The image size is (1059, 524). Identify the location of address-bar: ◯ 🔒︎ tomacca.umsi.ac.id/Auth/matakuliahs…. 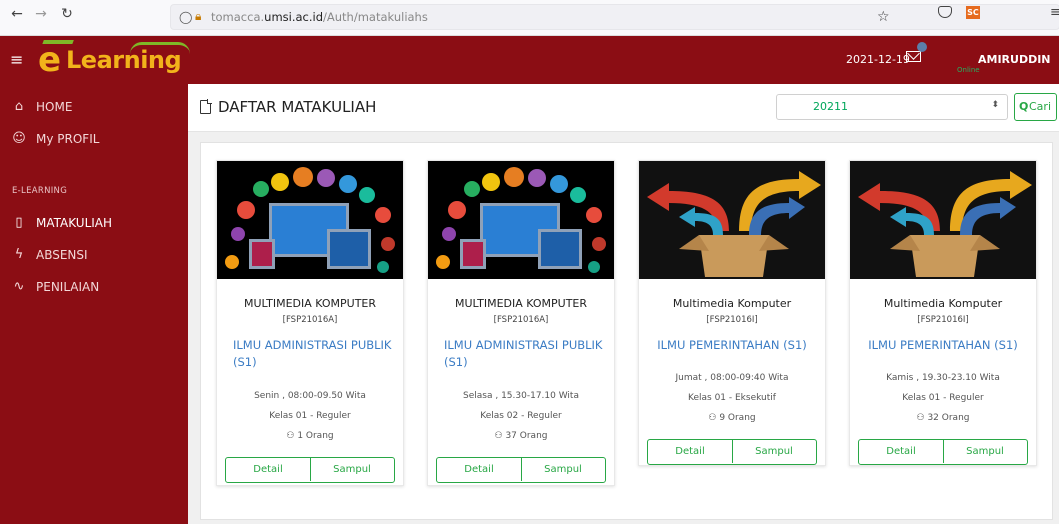
(614, 17).